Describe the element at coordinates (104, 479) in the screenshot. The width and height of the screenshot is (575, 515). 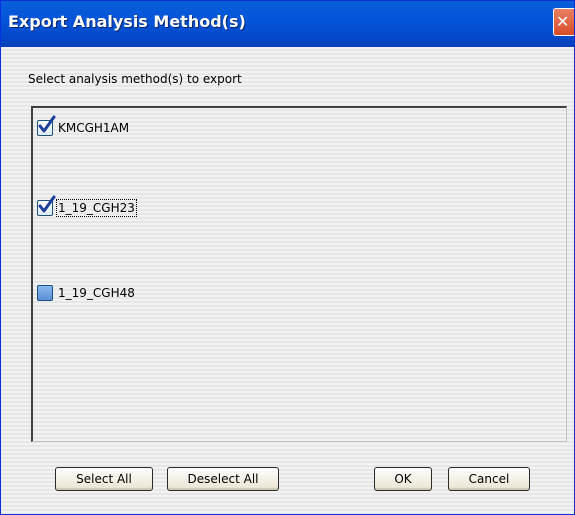
I see `select-all-button: Select All` at that location.